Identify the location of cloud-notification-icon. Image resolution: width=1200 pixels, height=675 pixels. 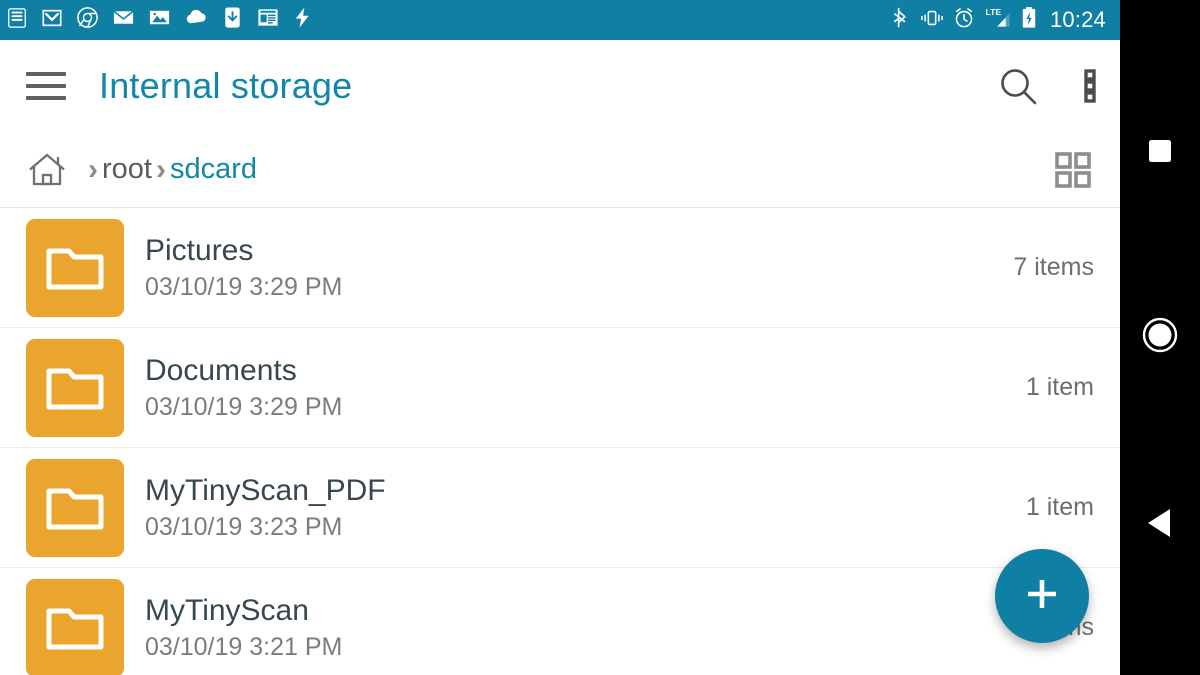
(196, 20).